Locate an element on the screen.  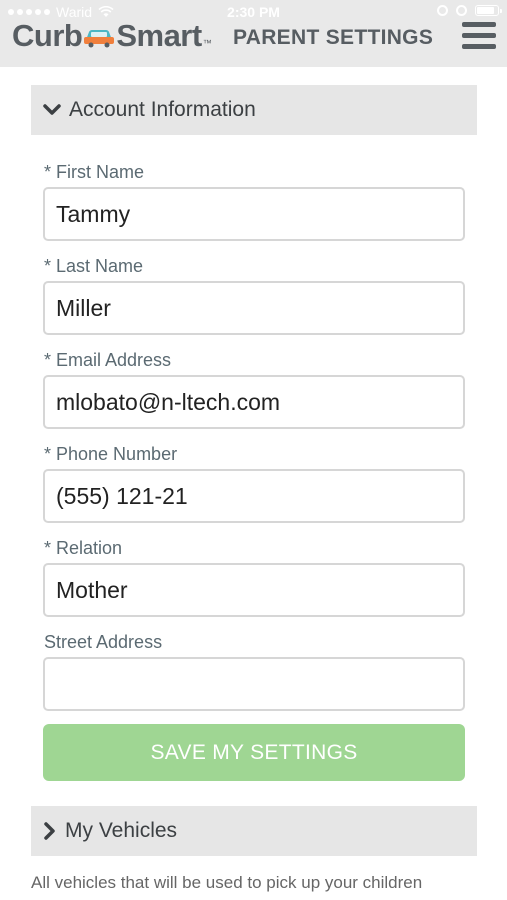
phone-number-label: * Phone Number is located at coordinates (111, 454).